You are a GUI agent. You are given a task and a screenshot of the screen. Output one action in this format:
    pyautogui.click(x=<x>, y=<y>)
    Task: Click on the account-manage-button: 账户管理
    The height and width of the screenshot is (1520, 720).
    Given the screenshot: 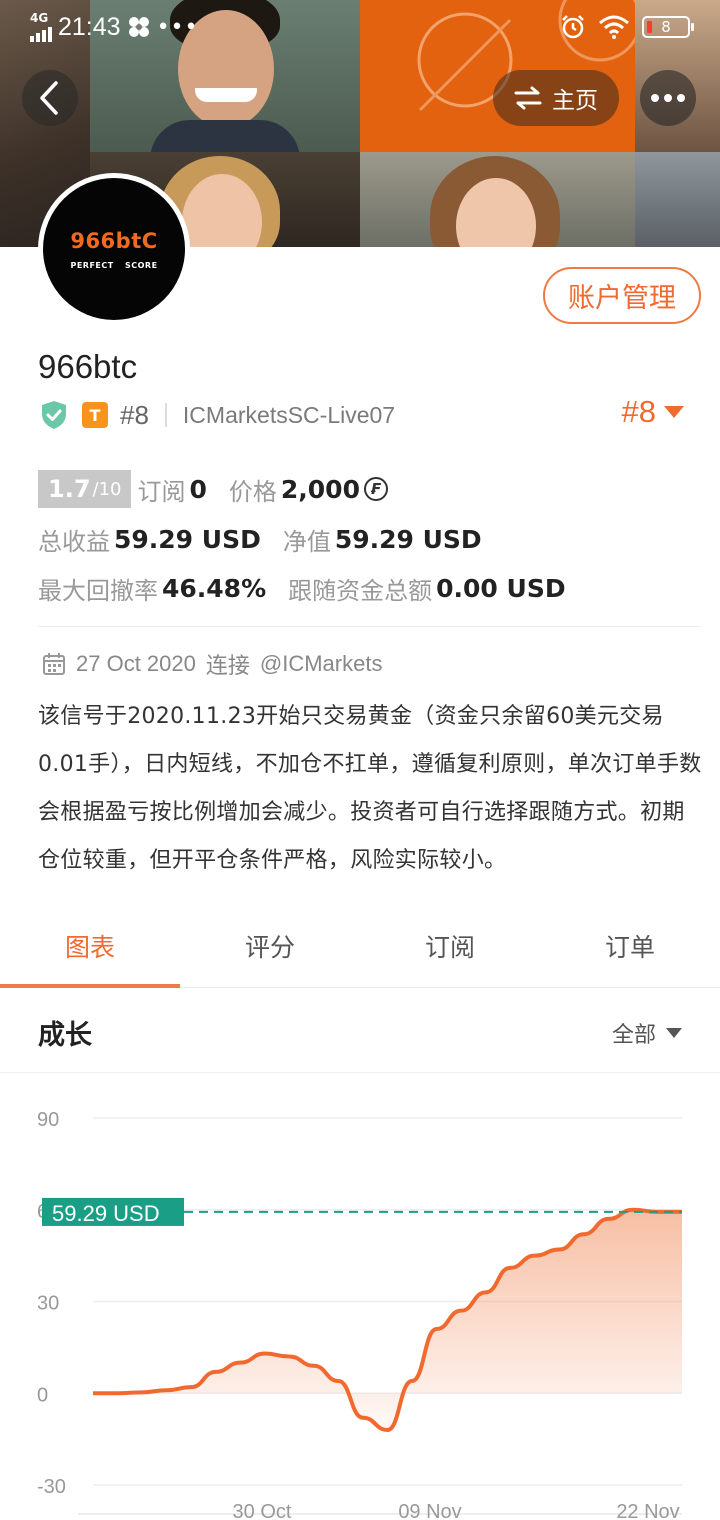 What is the action you would take?
    pyautogui.click(x=622, y=295)
    